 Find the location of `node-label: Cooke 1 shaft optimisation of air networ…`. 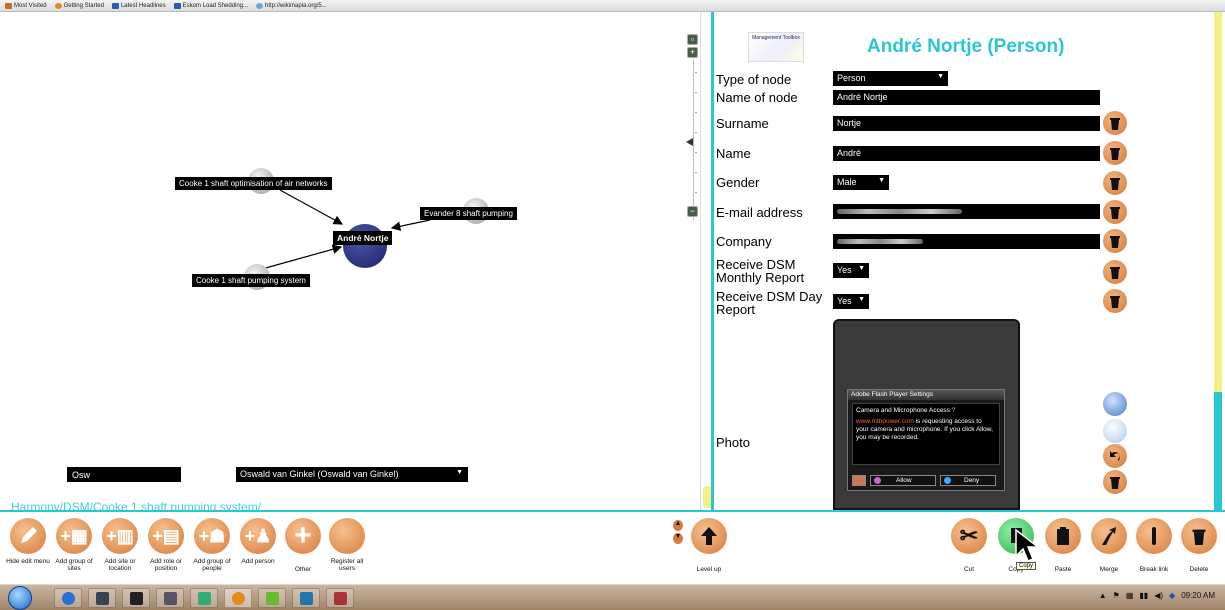

node-label: Cooke 1 shaft optimisation of air networ… is located at coordinates (253, 183).